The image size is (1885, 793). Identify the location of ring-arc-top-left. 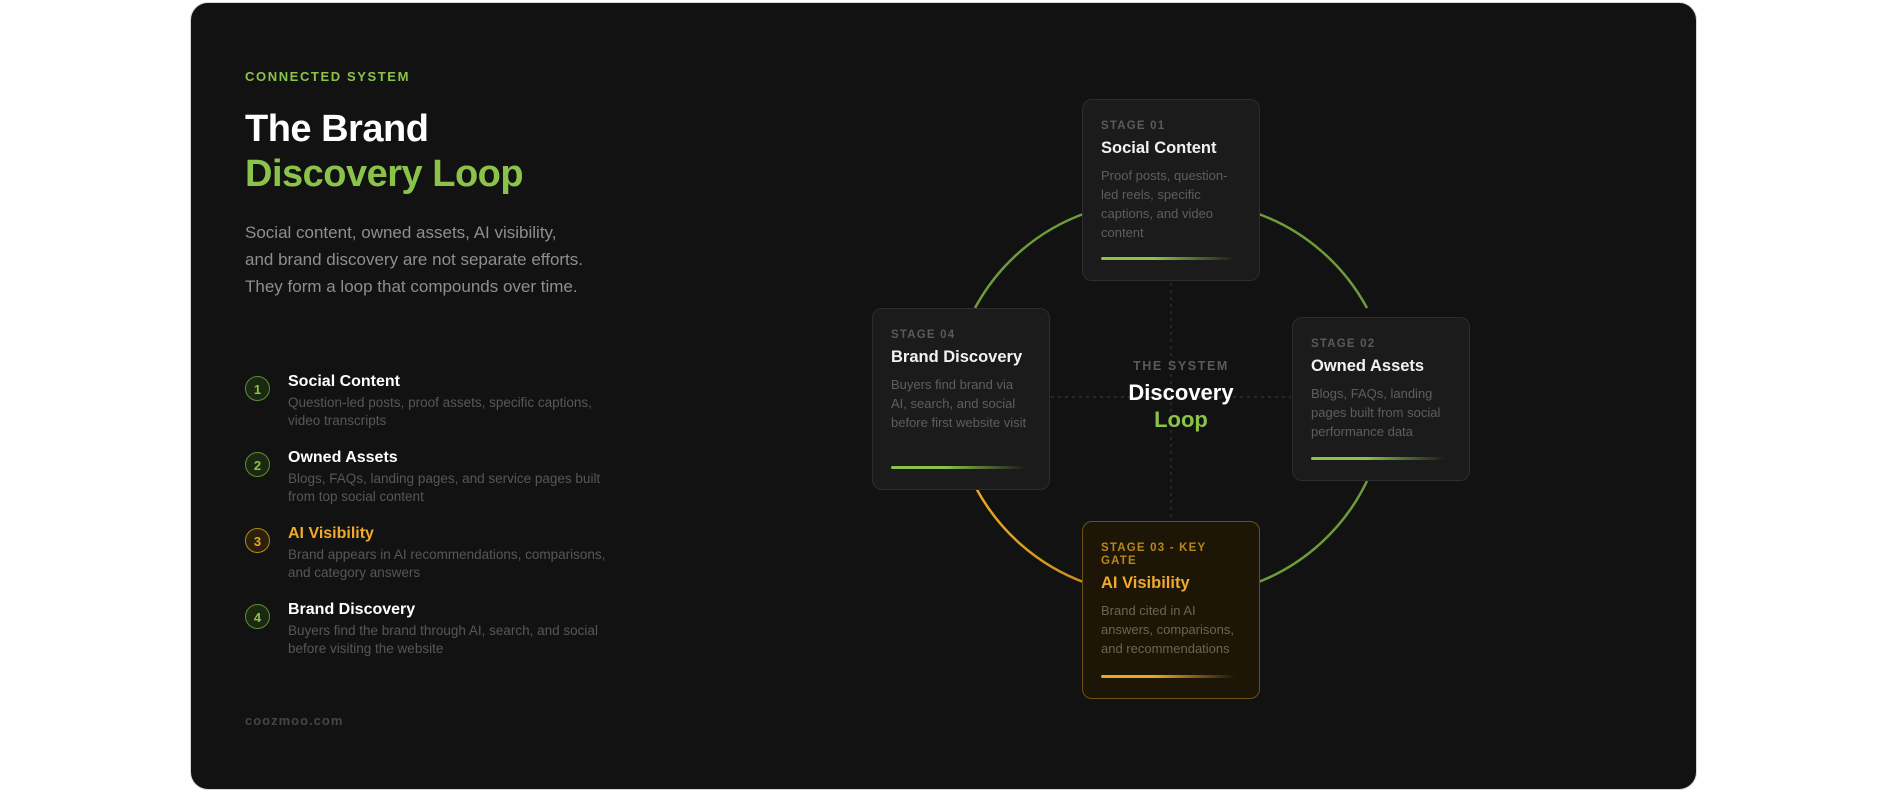
(1030, 260).